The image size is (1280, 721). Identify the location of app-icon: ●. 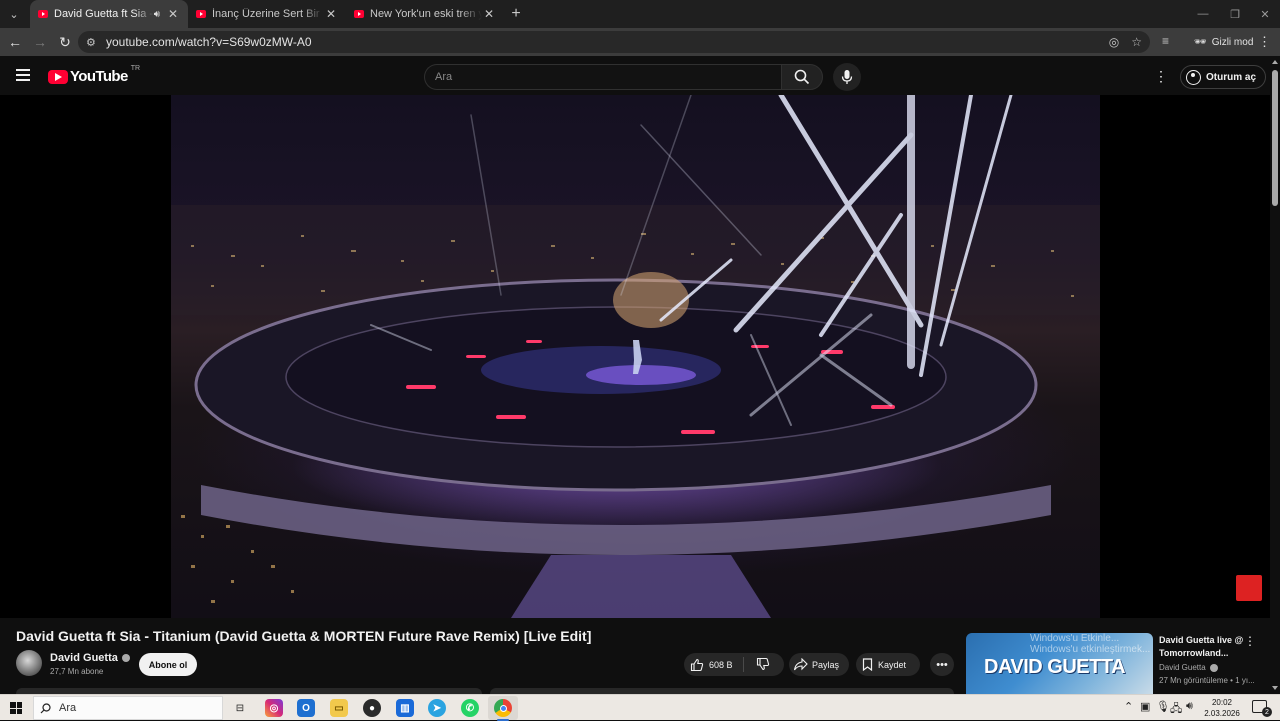
(372, 708).